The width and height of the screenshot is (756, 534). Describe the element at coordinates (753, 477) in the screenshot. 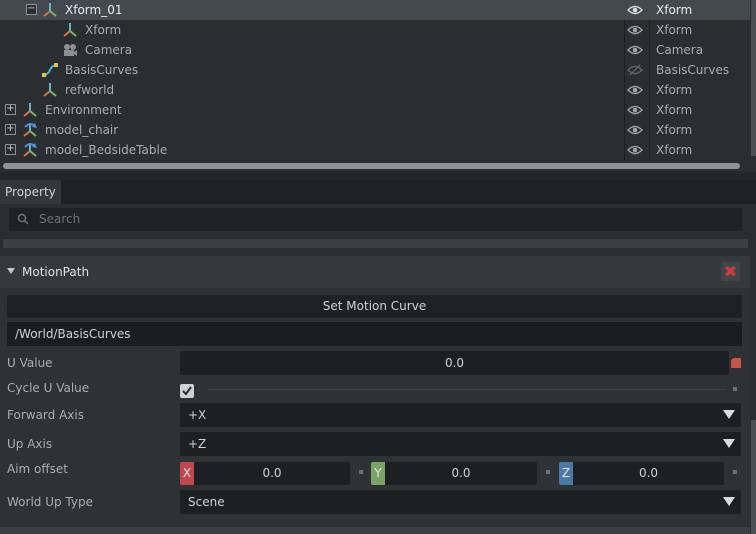

I see `property-vertical-scrollbar` at that location.